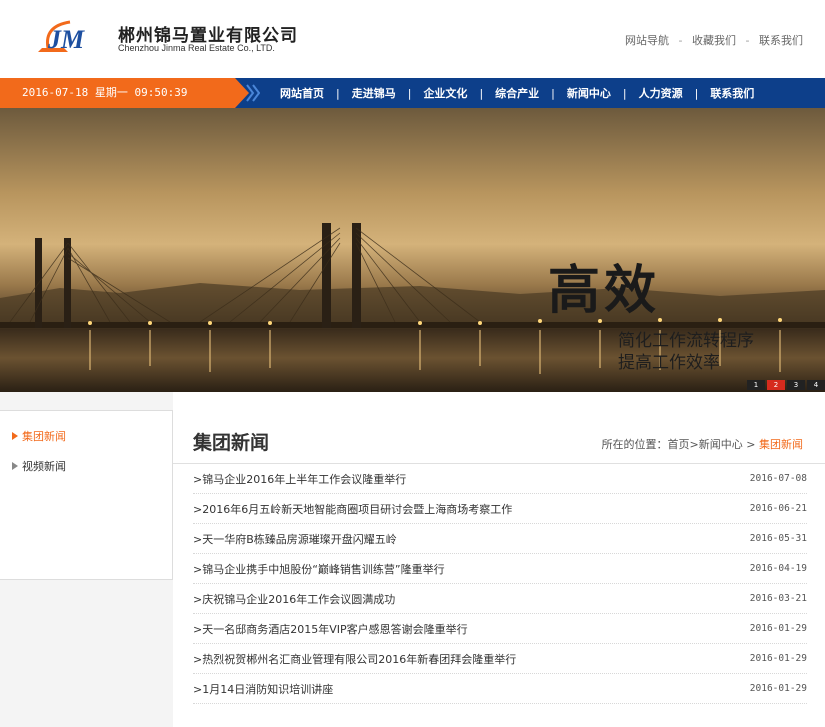  What do you see at coordinates (732, 93) in the screenshot?
I see `nav-contact: 联系我们` at bounding box center [732, 93].